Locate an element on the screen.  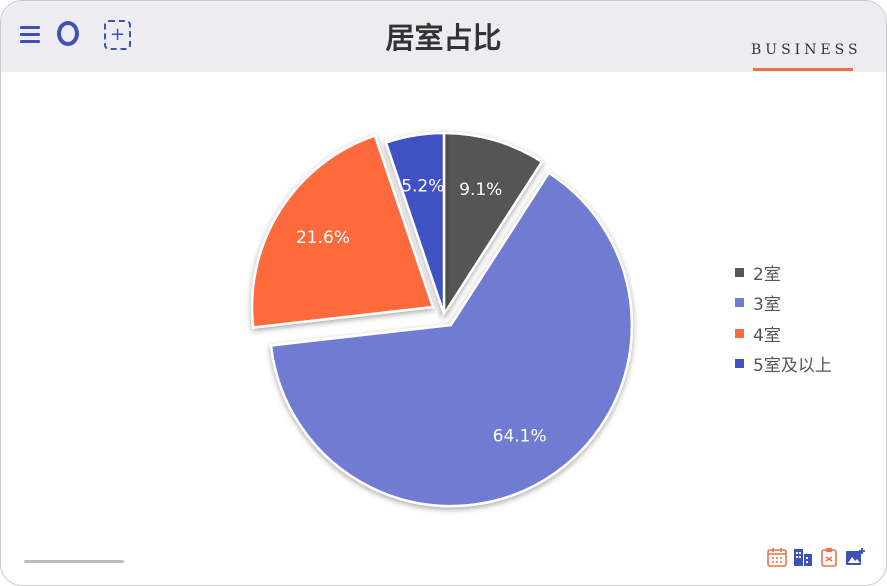
slice-label-3: 21.6% is located at coordinates (323, 238).